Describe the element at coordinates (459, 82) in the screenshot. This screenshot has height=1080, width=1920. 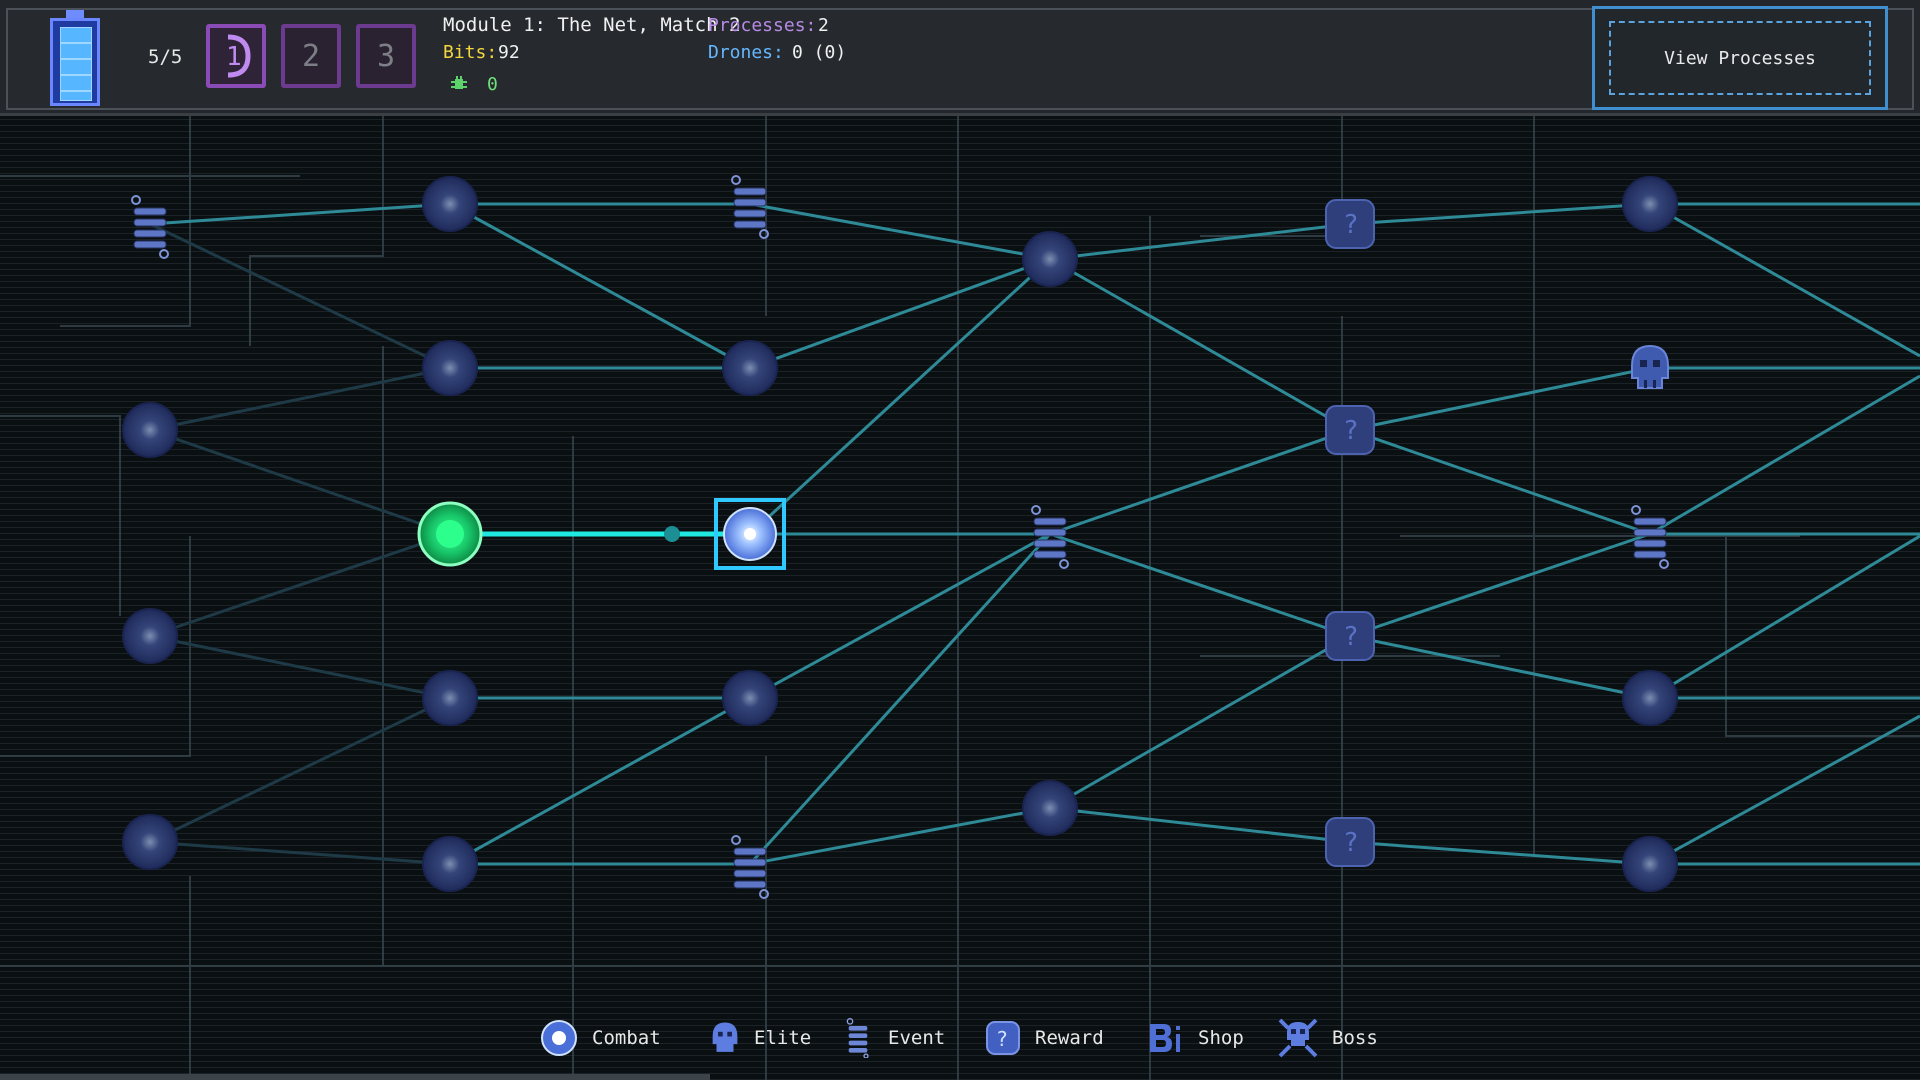
I see `bug-icon` at that location.